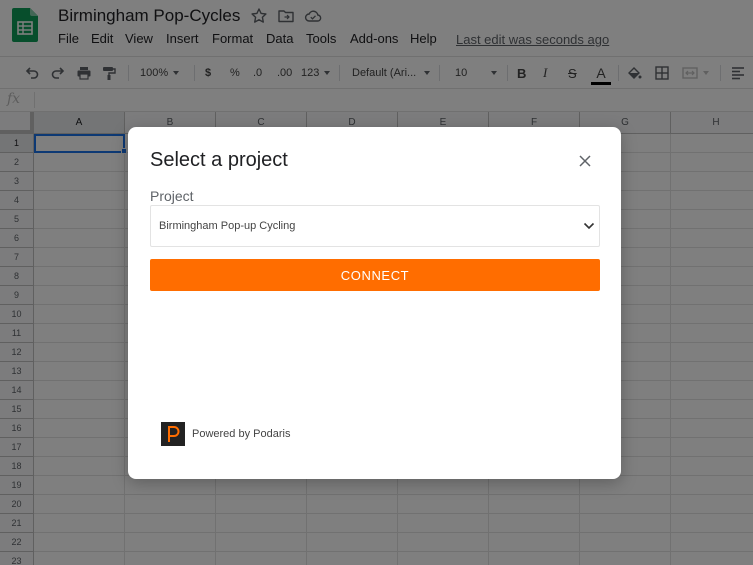 This screenshot has width=753, height=565. Describe the element at coordinates (219, 160) in the screenshot. I see `dialog-title: Select a project` at that location.